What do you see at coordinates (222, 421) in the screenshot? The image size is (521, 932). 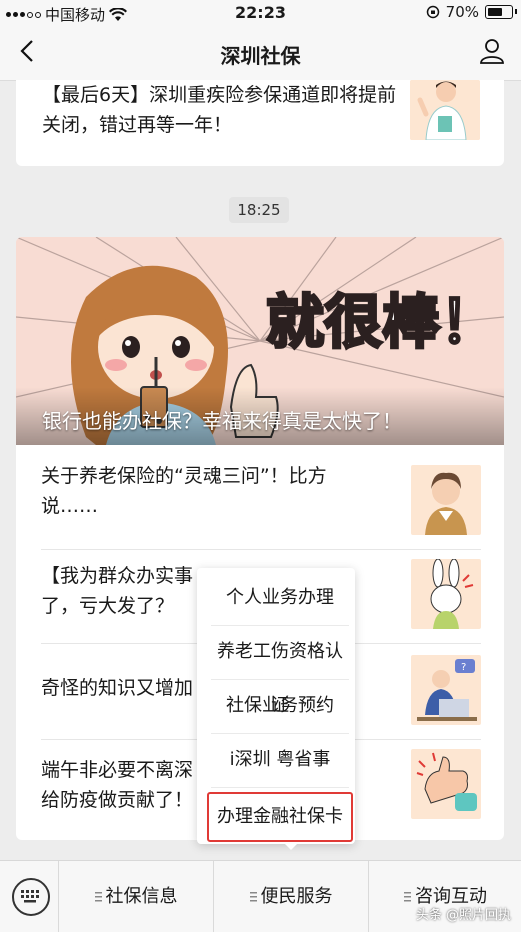 I see `hero-caption: 银行也能办社保？幸福来得真是太快了！` at bounding box center [222, 421].